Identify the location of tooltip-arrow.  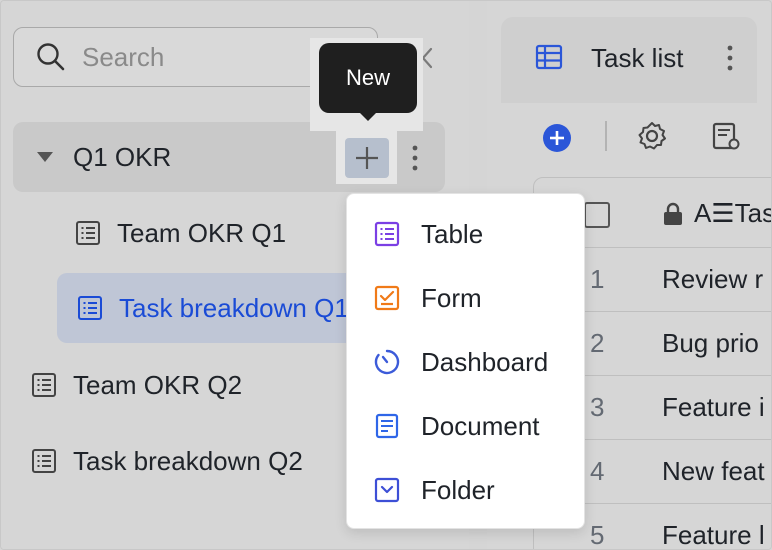
(368, 116).